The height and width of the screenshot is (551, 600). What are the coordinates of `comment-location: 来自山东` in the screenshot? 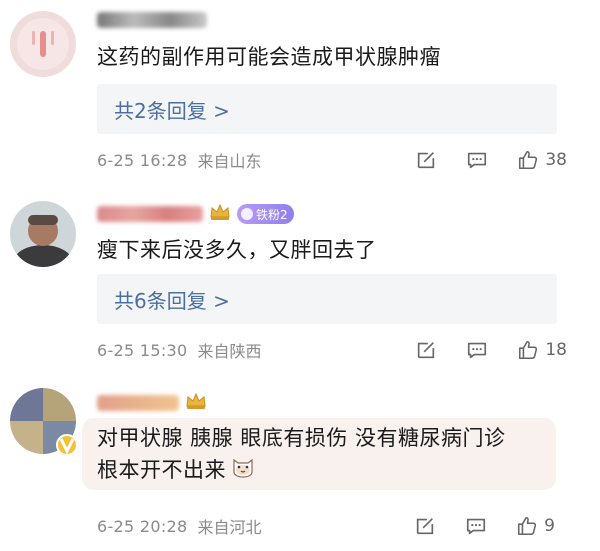 It's located at (229, 161).